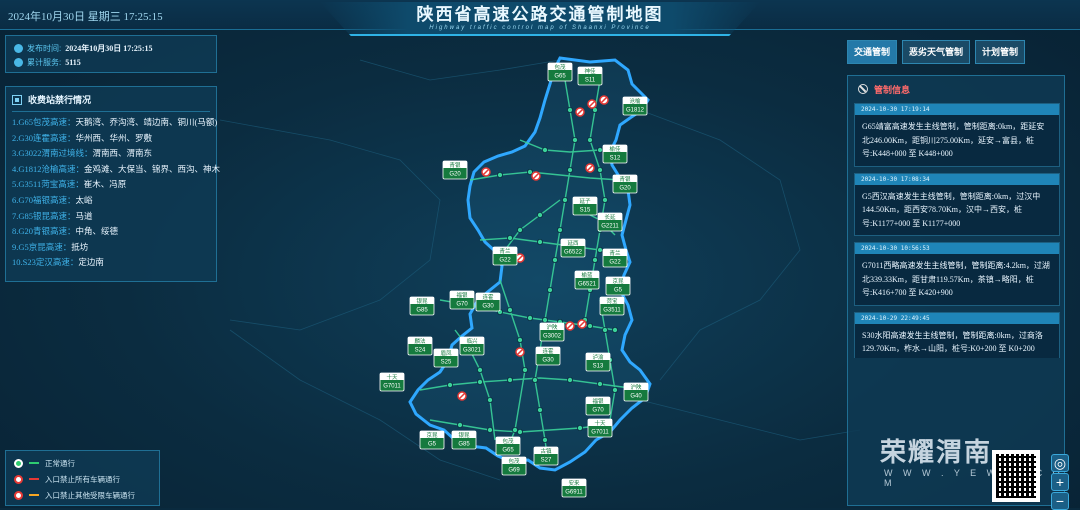  Describe the element at coordinates (111, 248) in the screenshot. I see `toll-item: 9.G5京昆高速：抵坊` at that location.